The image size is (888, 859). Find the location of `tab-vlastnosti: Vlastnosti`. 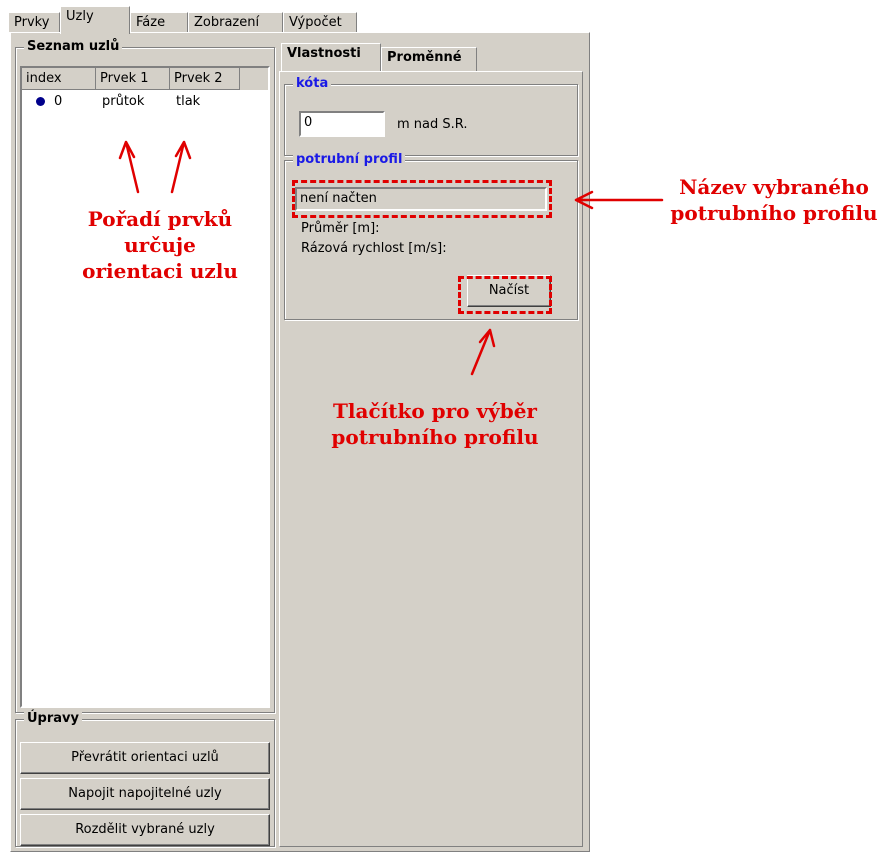

tab-vlastnosti: Vlastnosti is located at coordinates (331, 57).